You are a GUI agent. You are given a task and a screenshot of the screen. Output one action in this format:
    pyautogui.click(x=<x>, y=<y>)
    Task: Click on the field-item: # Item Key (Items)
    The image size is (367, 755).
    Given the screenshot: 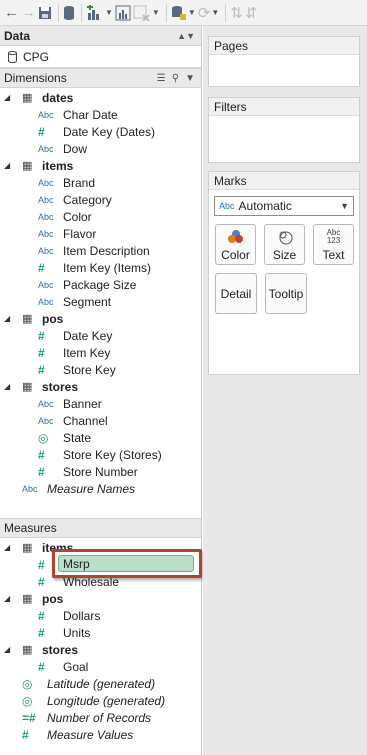 What is the action you would take?
    pyautogui.click(x=100, y=267)
    